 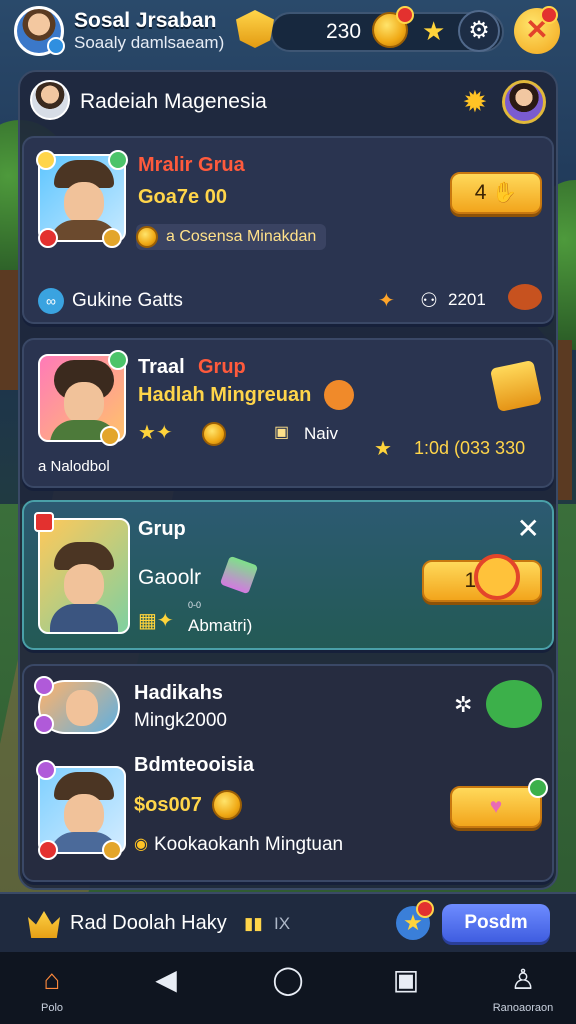 I want to click on post-button: Posdm, so click(x=496, y=923).